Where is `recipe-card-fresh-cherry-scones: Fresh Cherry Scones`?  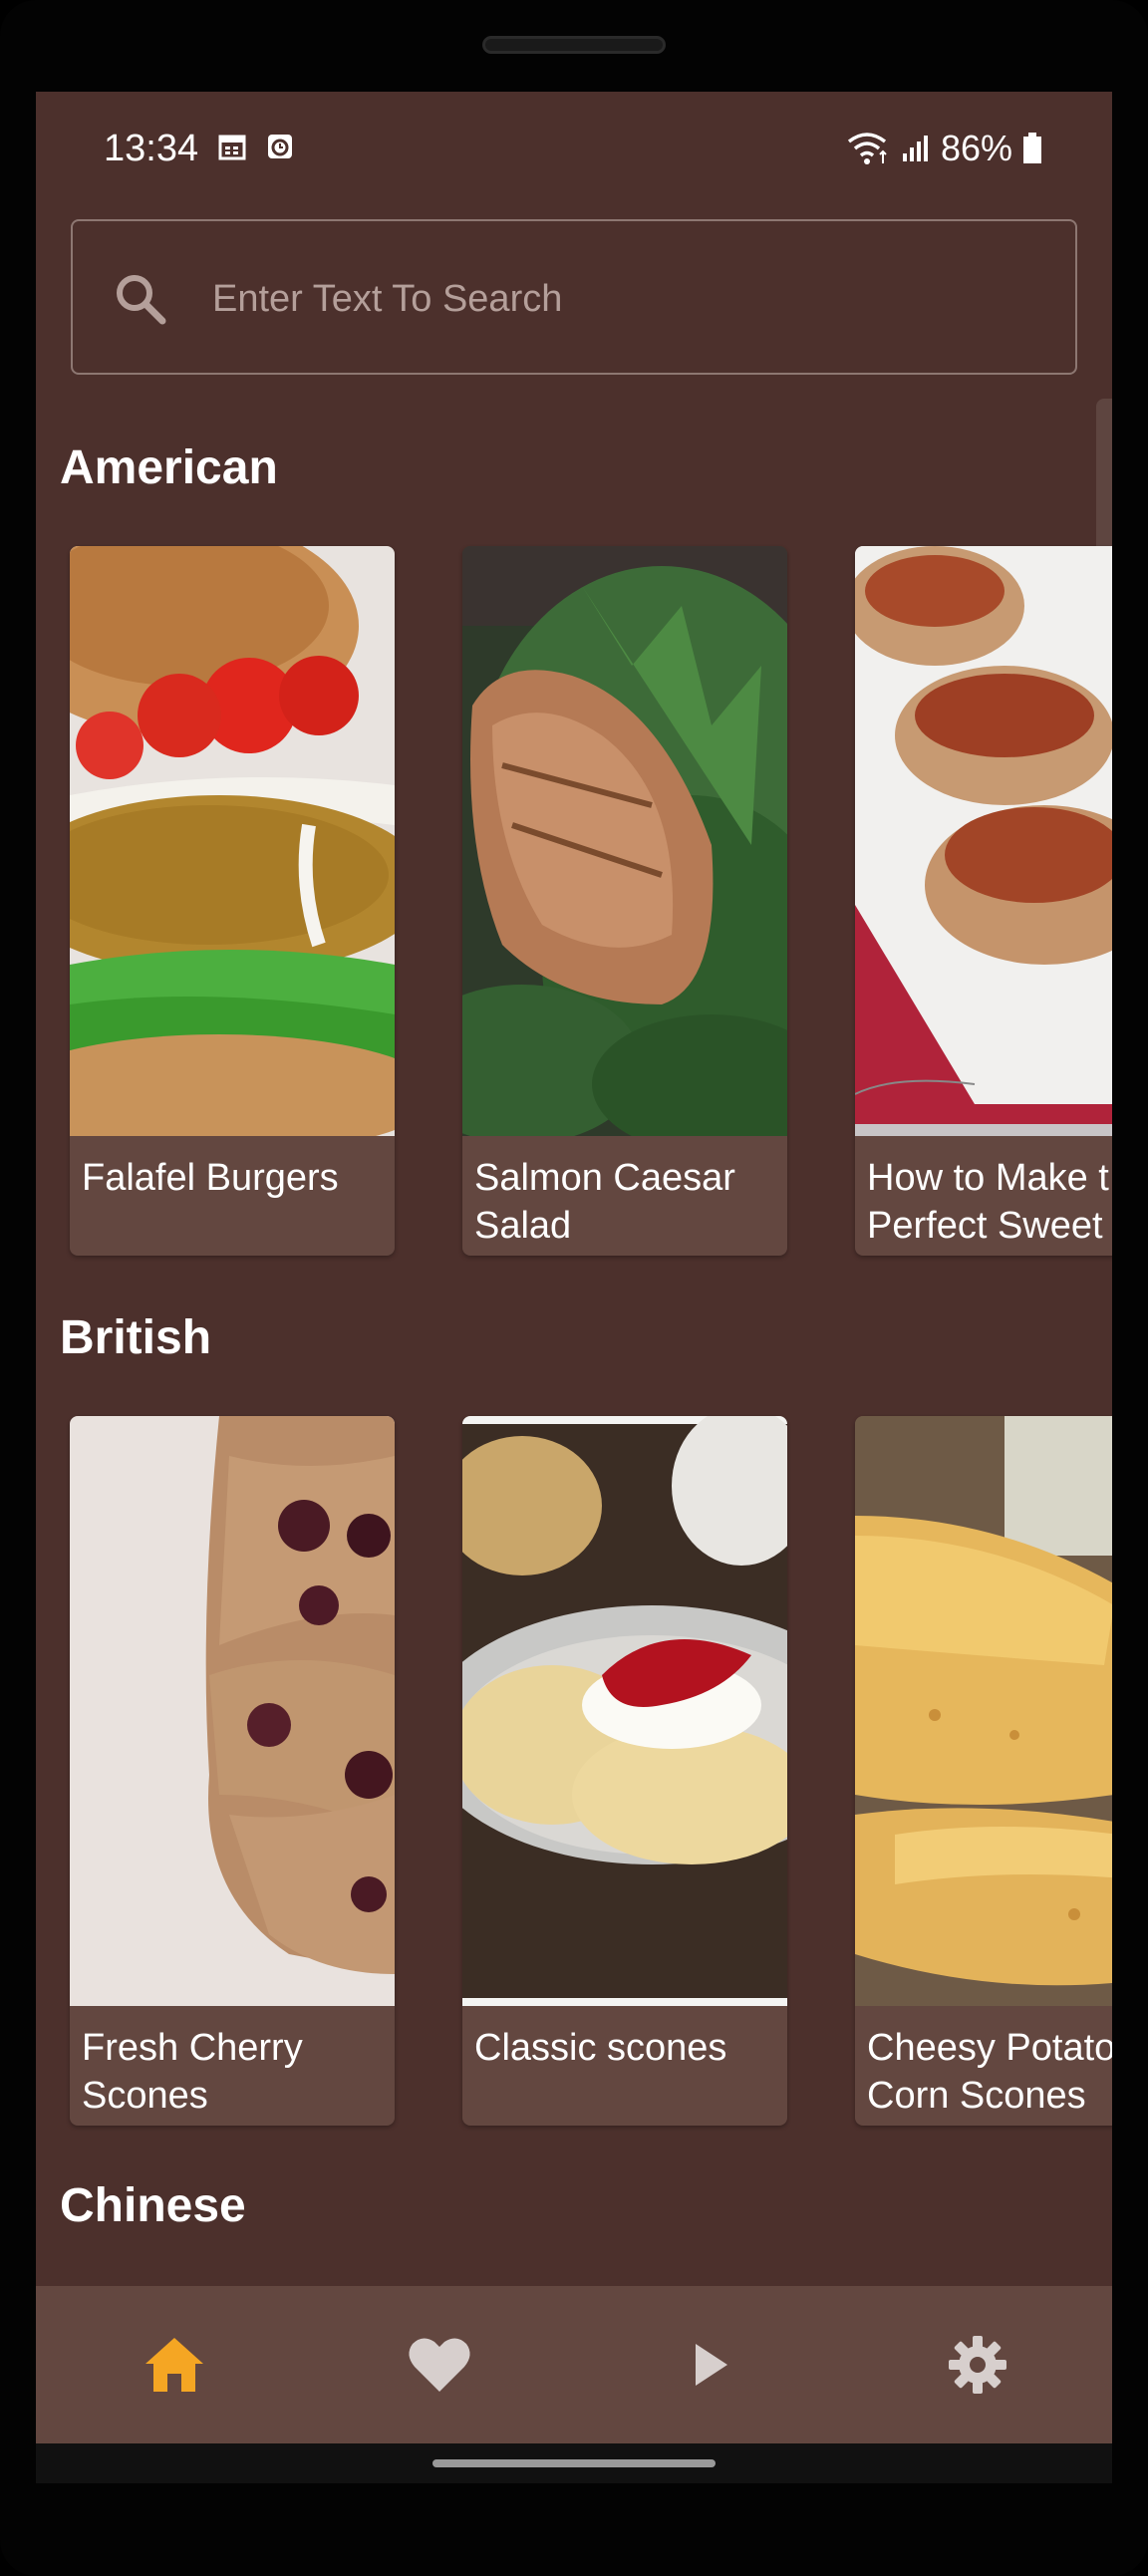
recipe-card-fresh-cherry-scones: Fresh Cherry Scones is located at coordinates (232, 1771).